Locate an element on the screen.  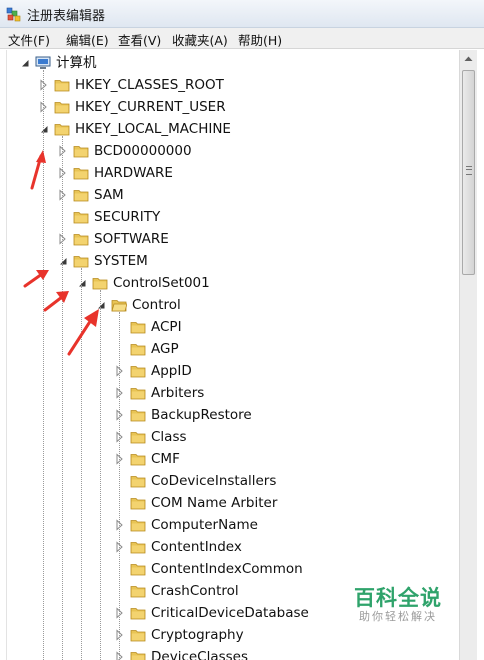
annotation-arrow-hklm is located at coordinates (38, 170).